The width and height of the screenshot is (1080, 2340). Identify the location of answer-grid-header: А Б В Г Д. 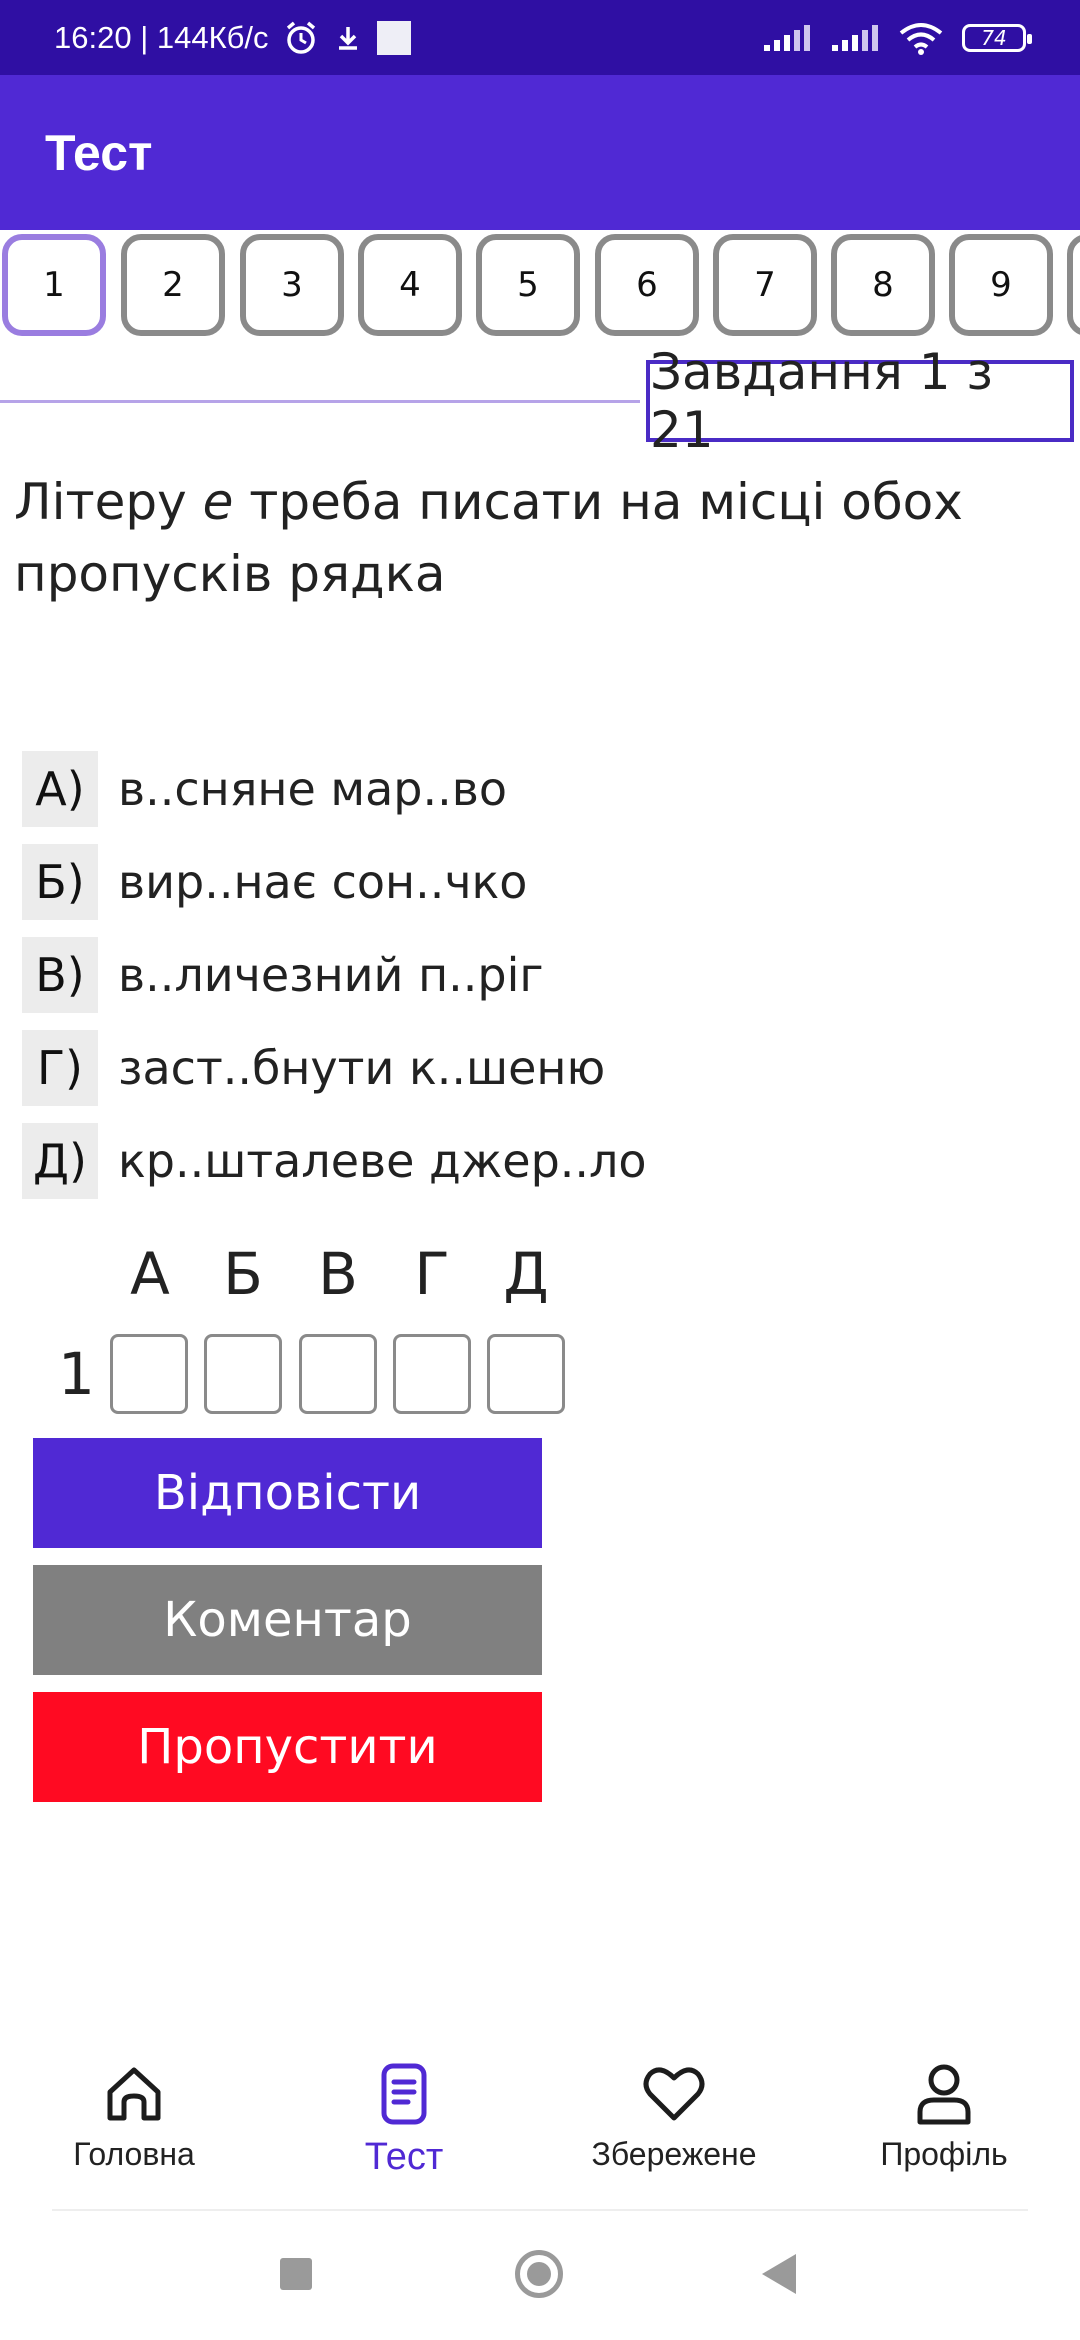
(540, 1280).